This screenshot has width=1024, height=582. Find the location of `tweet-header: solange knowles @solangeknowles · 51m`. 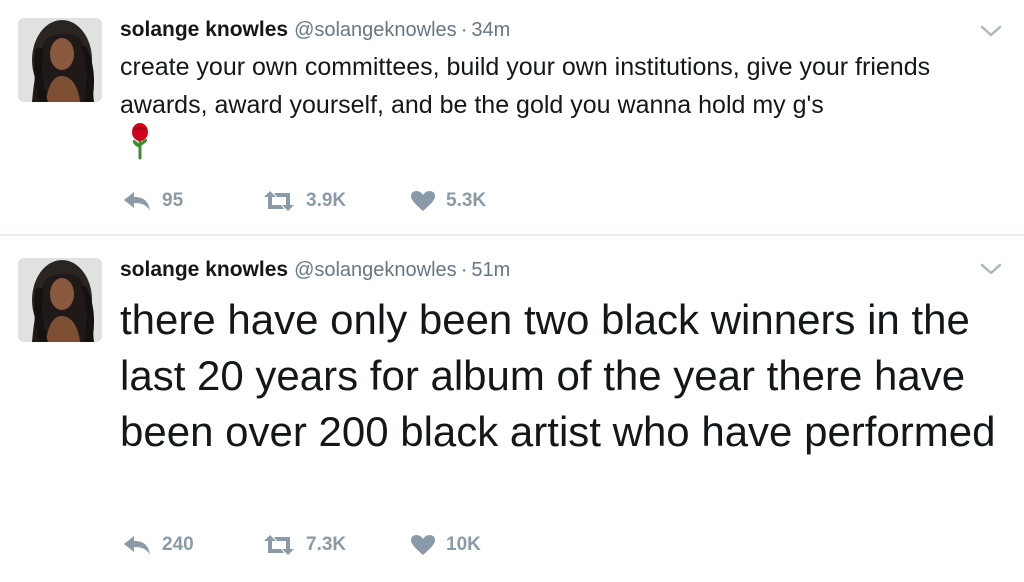

tweet-header: solange knowles @solangeknowles · 51m is located at coordinates (315, 270).